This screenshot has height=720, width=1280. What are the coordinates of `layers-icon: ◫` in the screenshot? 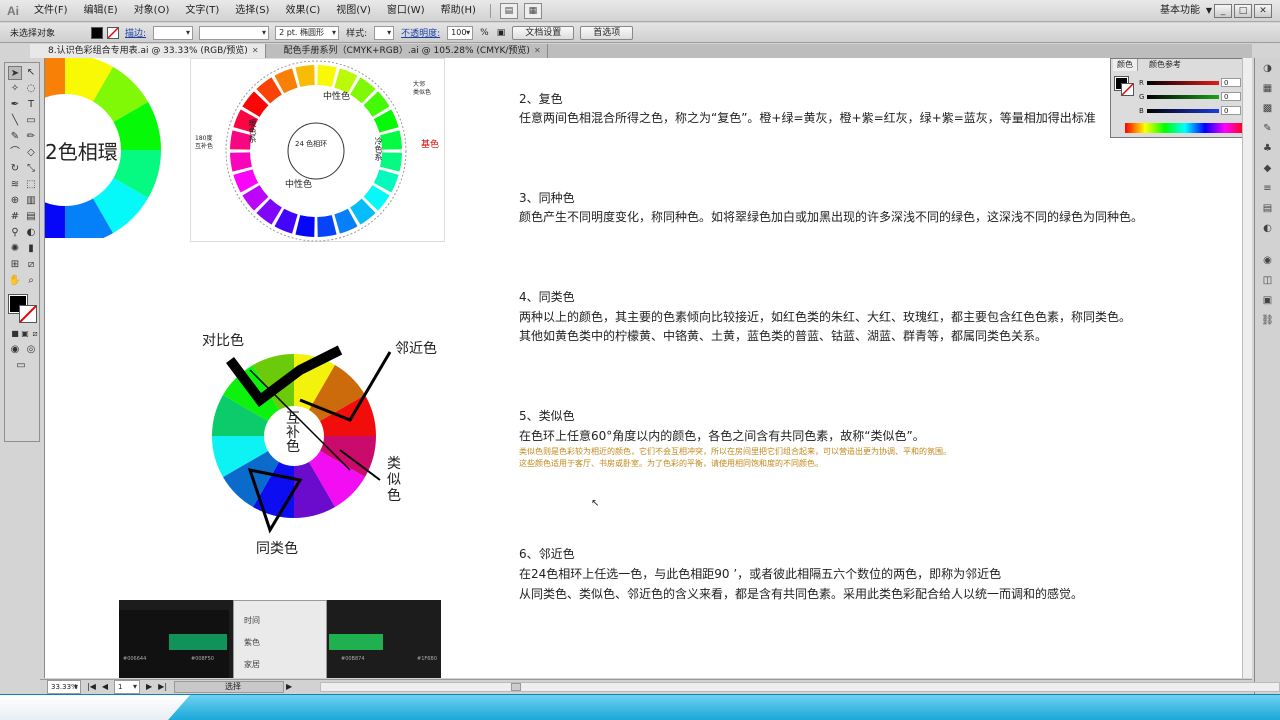 It's located at (1267, 280).